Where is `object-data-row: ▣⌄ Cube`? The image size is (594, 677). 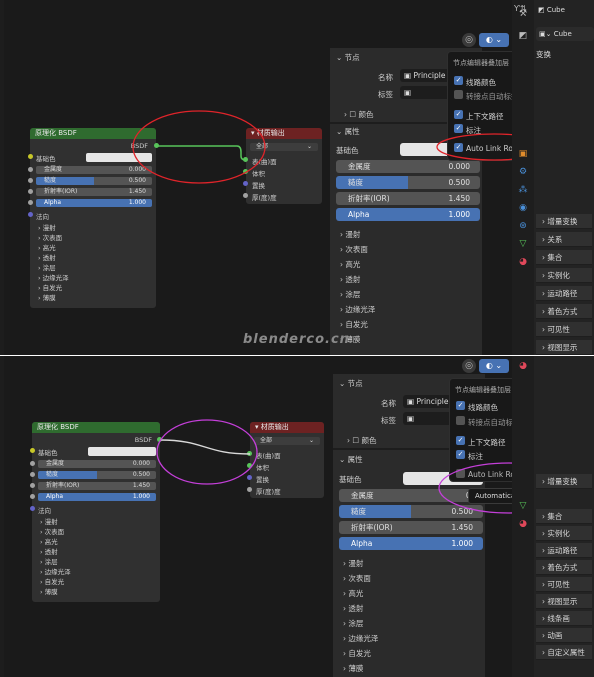 object-data-row: ▣⌄ Cube is located at coordinates (565, 34).